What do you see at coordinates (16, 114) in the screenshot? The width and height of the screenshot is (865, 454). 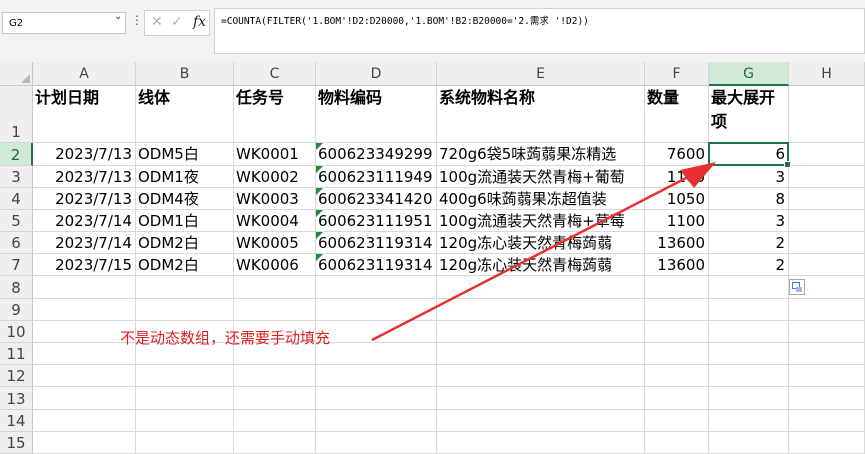 I see `row-header-1: 1` at bounding box center [16, 114].